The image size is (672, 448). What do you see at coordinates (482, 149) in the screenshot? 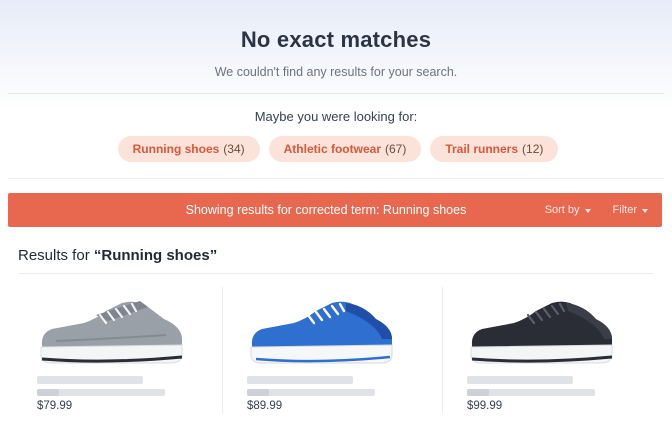
I see `chip-term: Trail runners` at bounding box center [482, 149].